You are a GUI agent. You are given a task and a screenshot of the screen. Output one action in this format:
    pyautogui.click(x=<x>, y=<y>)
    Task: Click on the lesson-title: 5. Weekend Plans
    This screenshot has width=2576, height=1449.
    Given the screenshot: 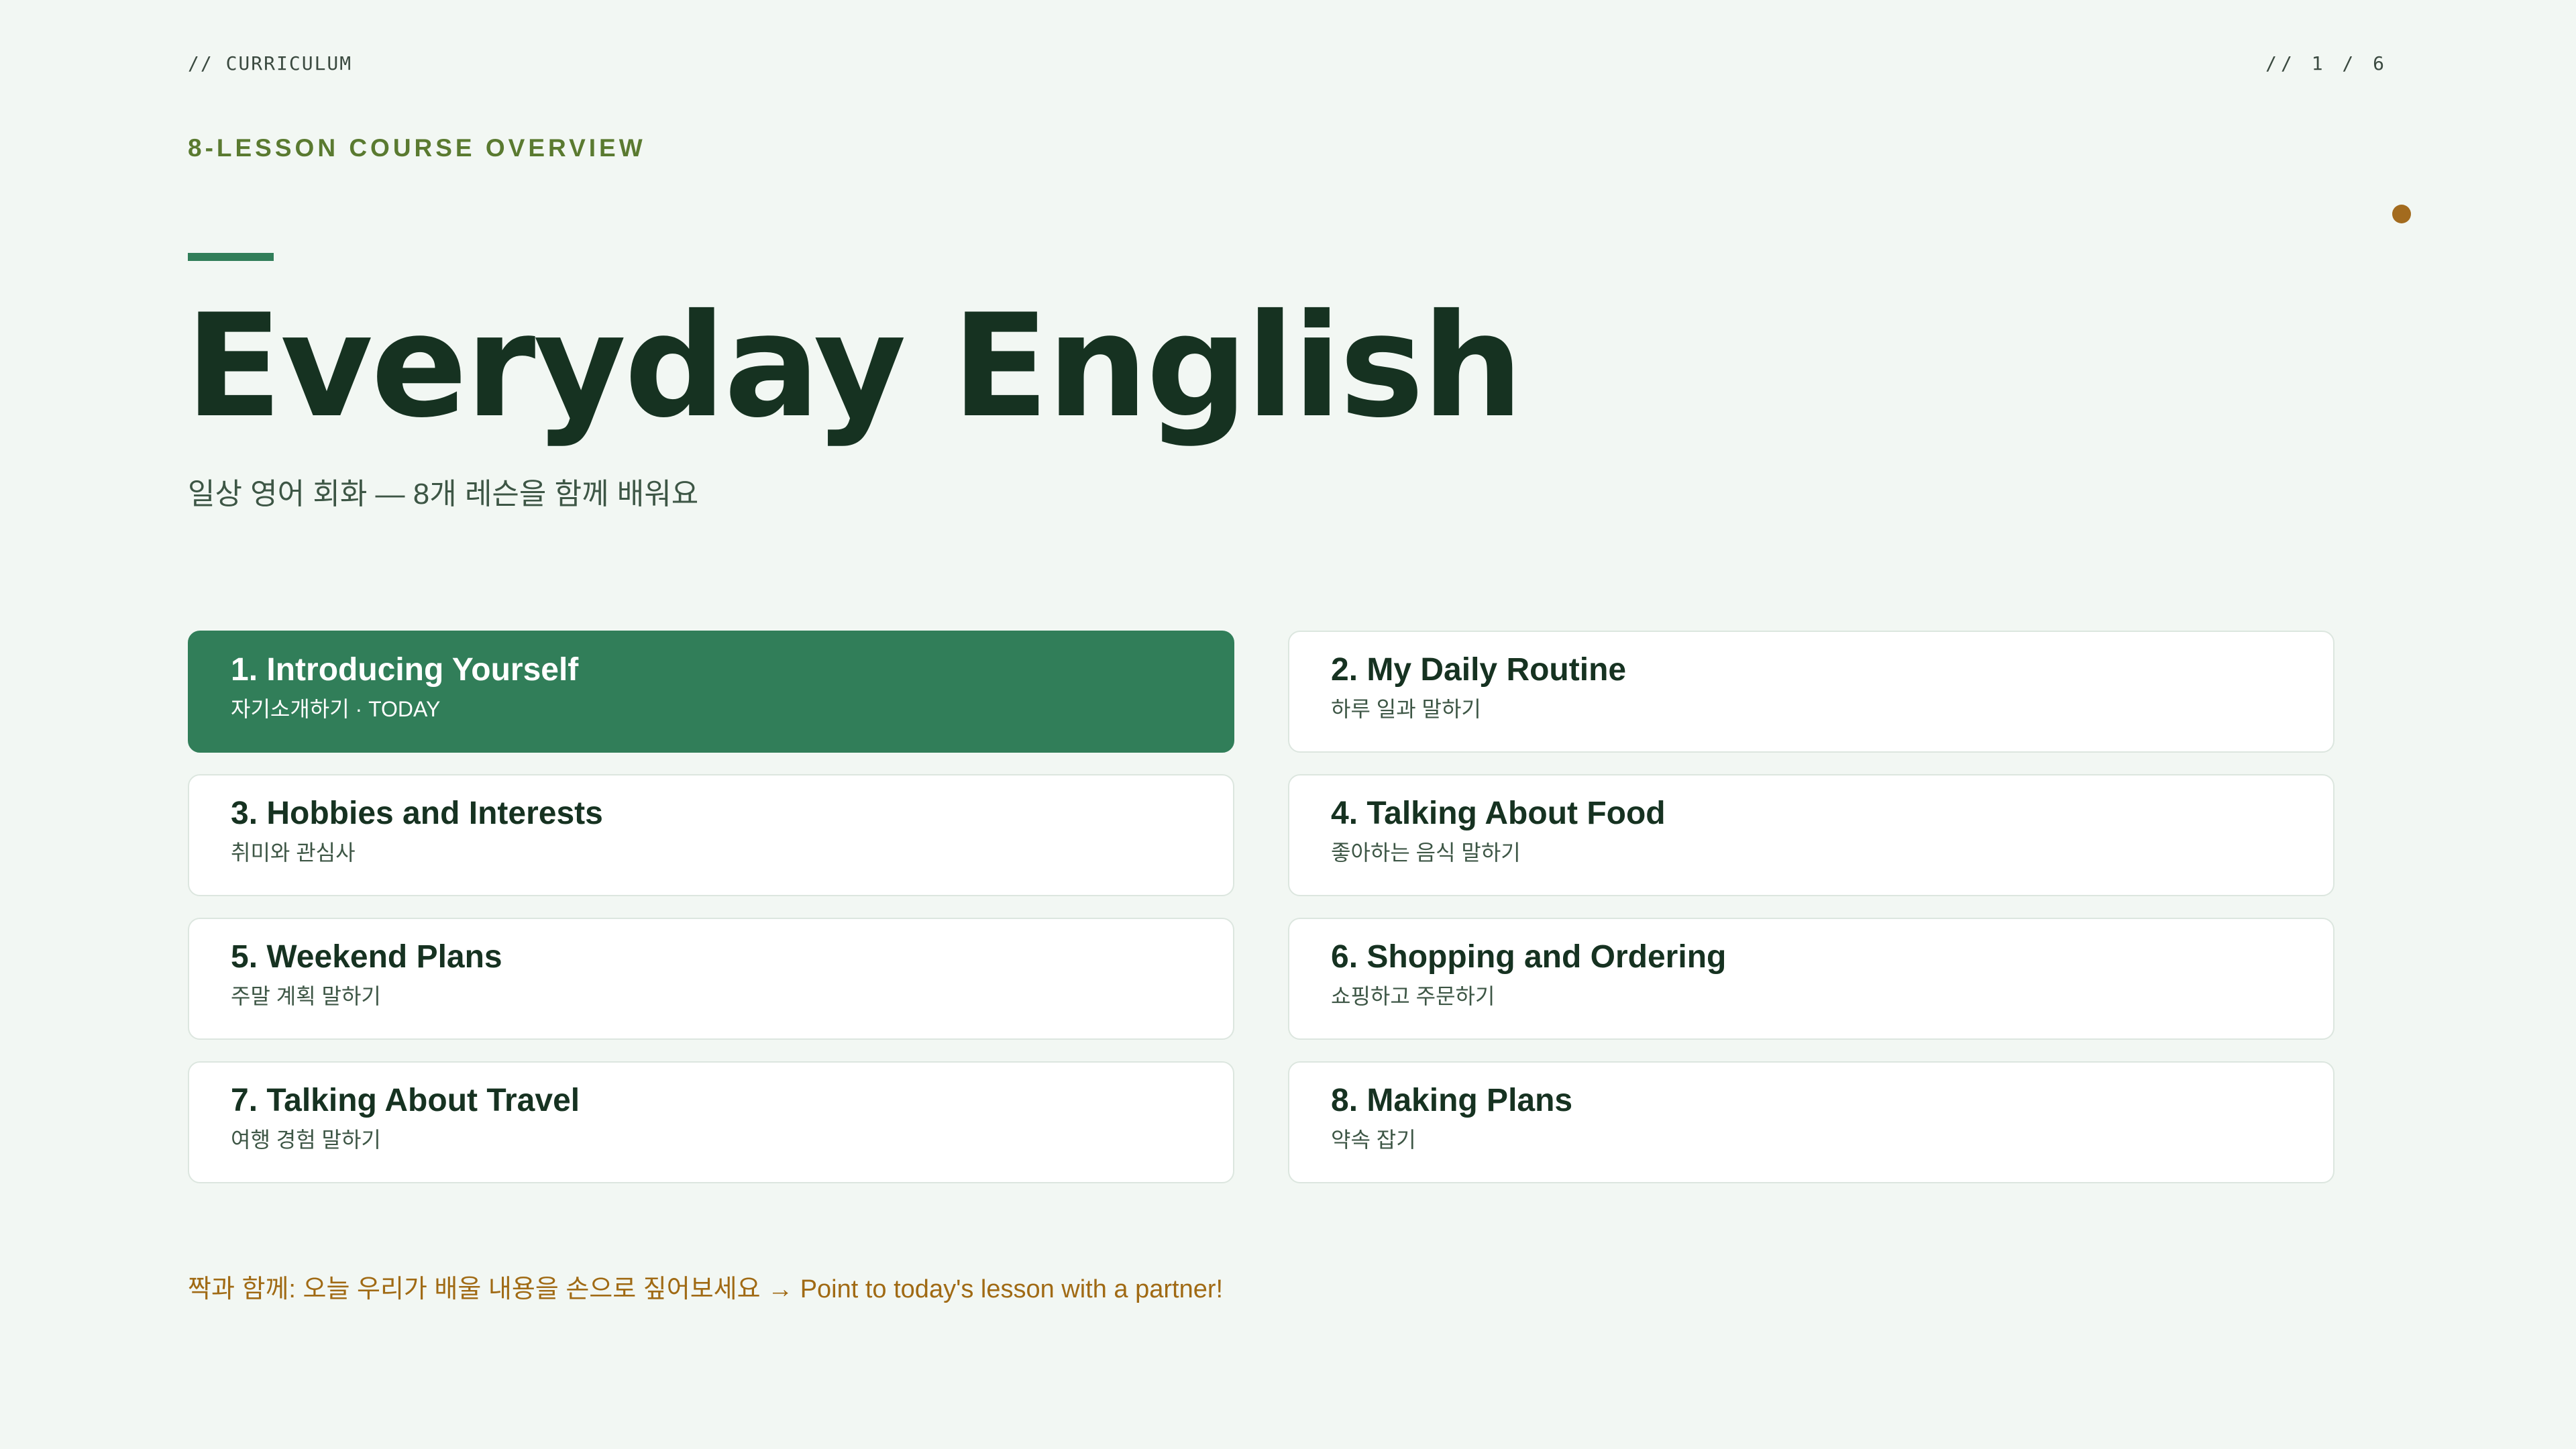 What is the action you would take?
    pyautogui.click(x=366, y=957)
    